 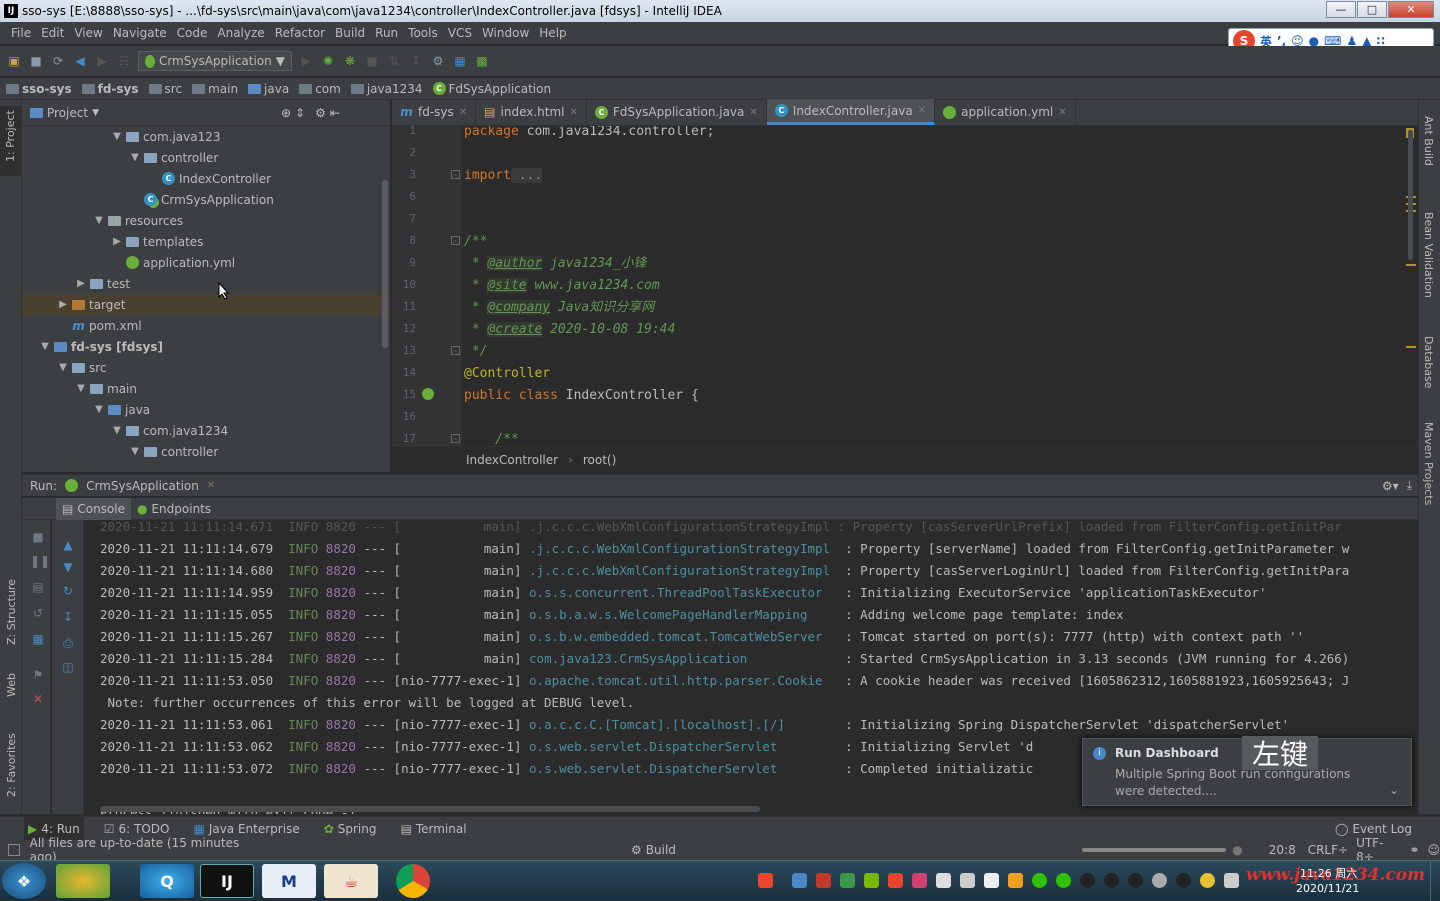 I want to click on collapse-all-icon: ⇕, so click(x=300, y=113).